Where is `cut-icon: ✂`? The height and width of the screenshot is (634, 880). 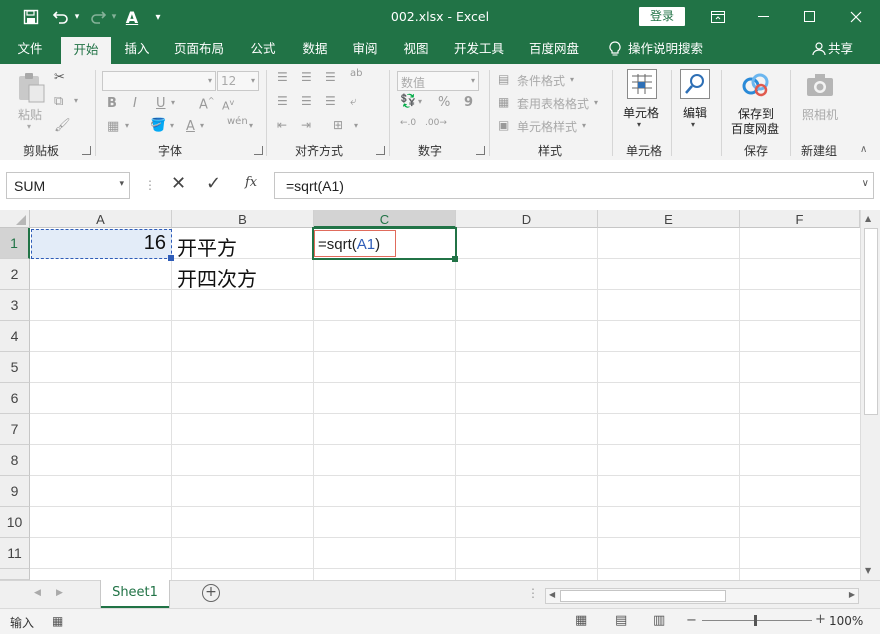
cut-icon: ✂ is located at coordinates (59, 77).